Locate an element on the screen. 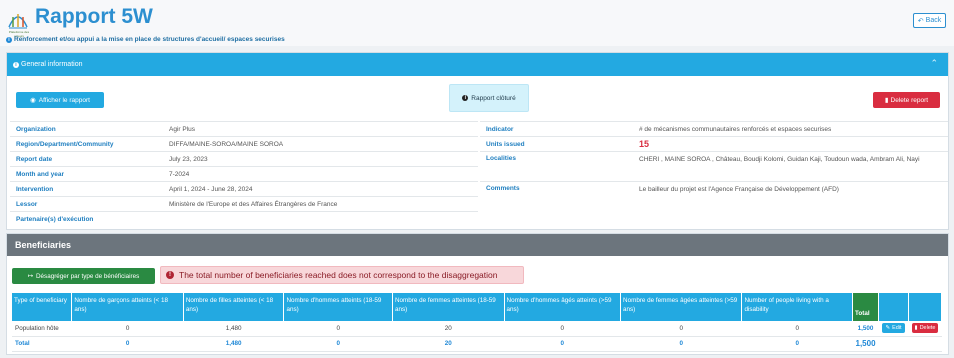  closed-label: Rapport clôturé is located at coordinates (493, 98).